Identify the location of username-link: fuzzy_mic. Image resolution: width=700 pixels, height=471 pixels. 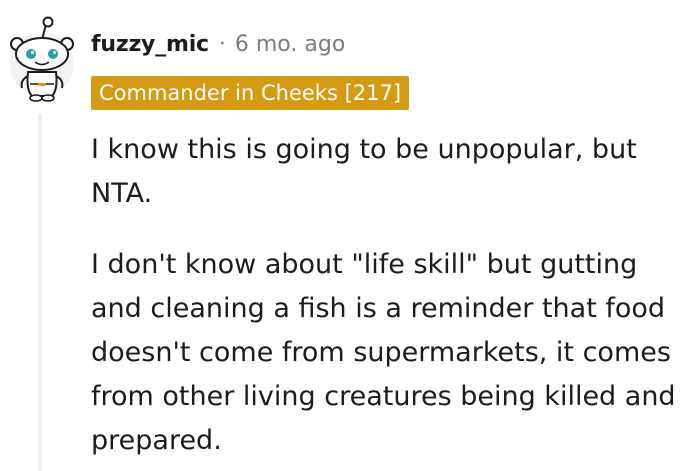
(150, 44).